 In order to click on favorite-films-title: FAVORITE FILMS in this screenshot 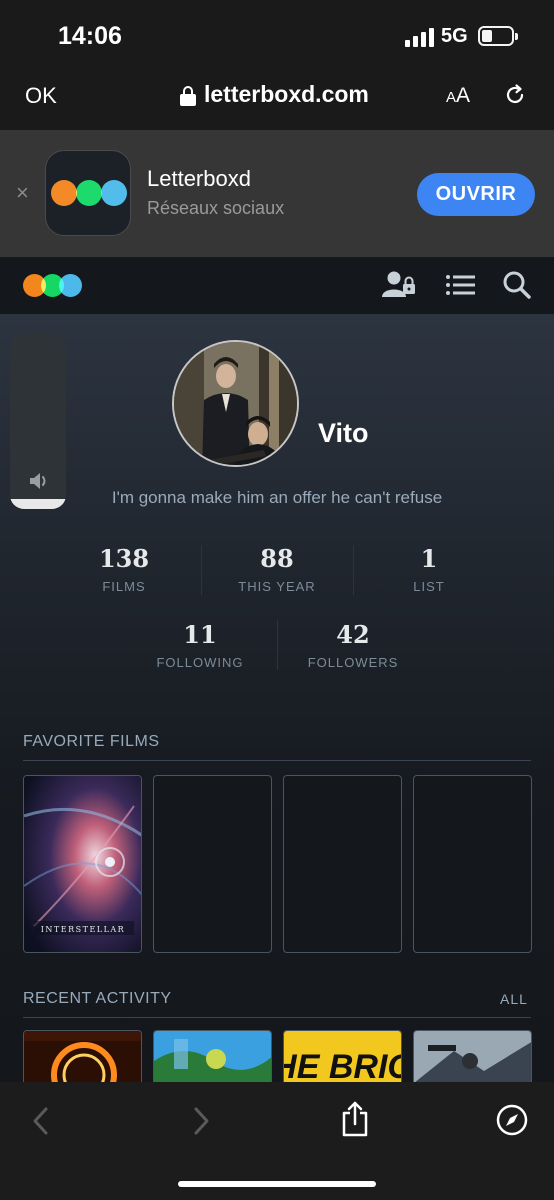, I will do `click(91, 742)`.